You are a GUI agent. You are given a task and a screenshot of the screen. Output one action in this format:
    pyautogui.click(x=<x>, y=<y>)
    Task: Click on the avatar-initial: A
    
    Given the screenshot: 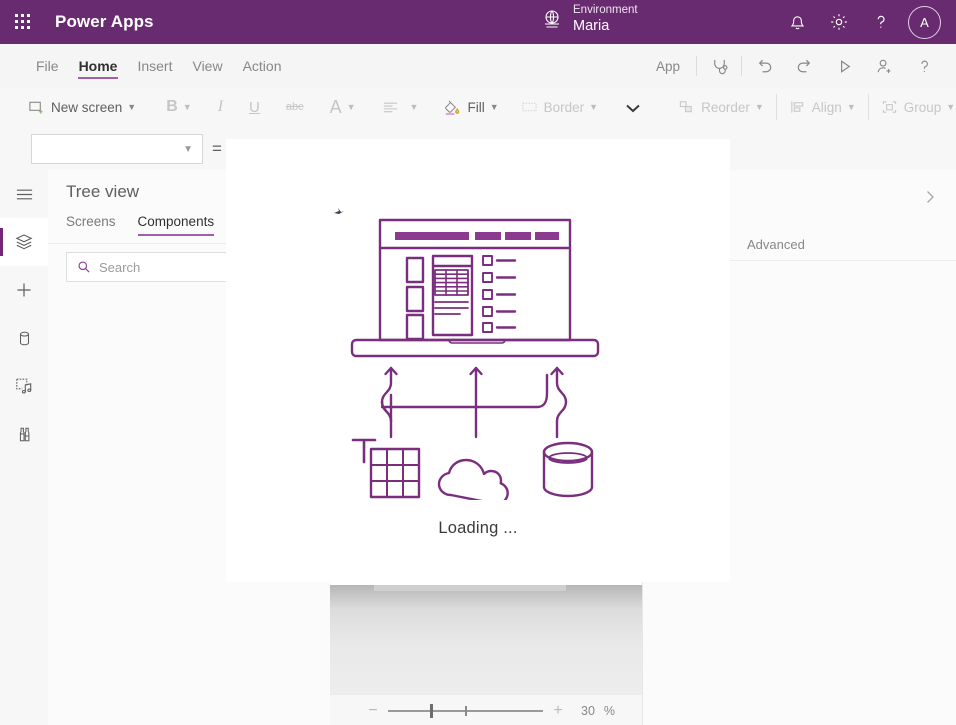 What is the action you would take?
    pyautogui.click(x=924, y=22)
    